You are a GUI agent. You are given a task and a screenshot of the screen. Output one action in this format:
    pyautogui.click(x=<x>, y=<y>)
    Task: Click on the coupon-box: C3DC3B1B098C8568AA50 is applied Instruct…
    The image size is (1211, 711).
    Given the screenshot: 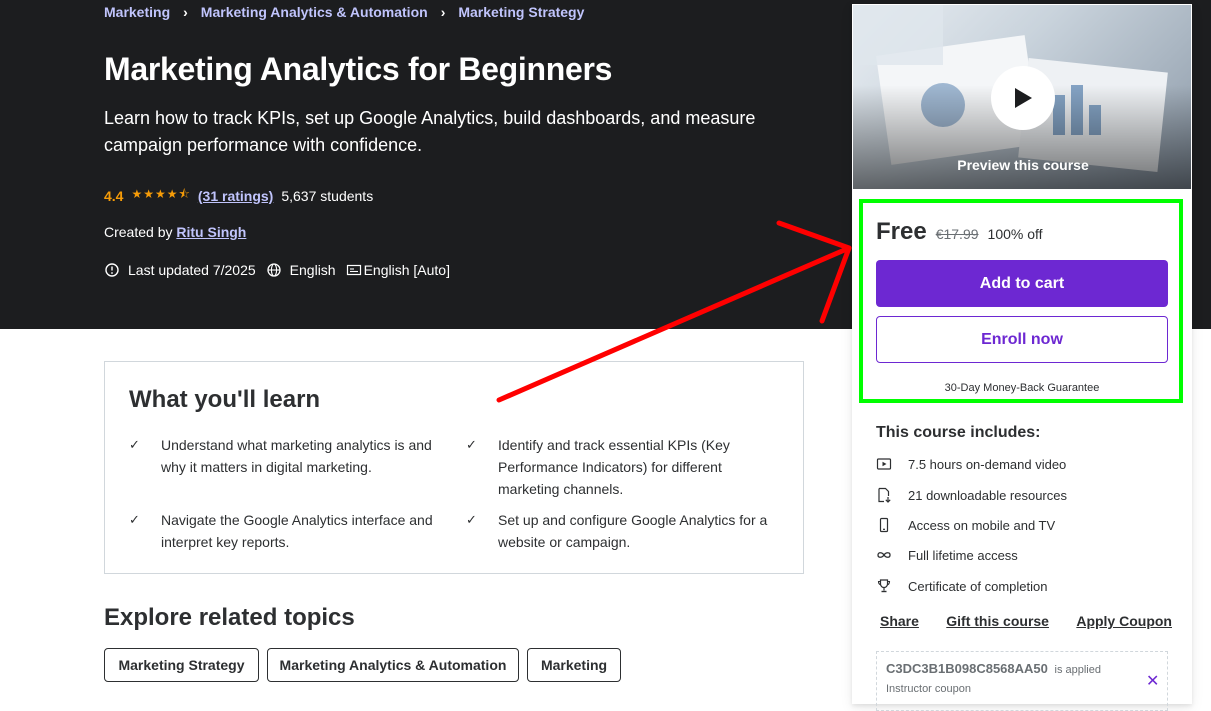 What is the action you would take?
    pyautogui.click(x=1022, y=681)
    